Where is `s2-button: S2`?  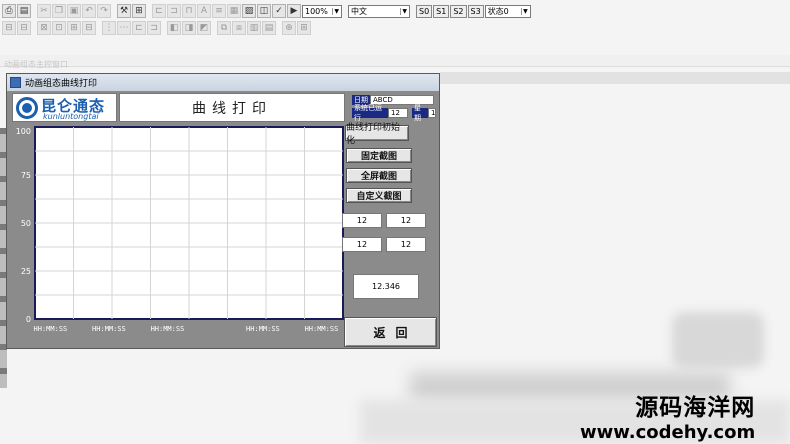 s2-button: S2 is located at coordinates (458, 11).